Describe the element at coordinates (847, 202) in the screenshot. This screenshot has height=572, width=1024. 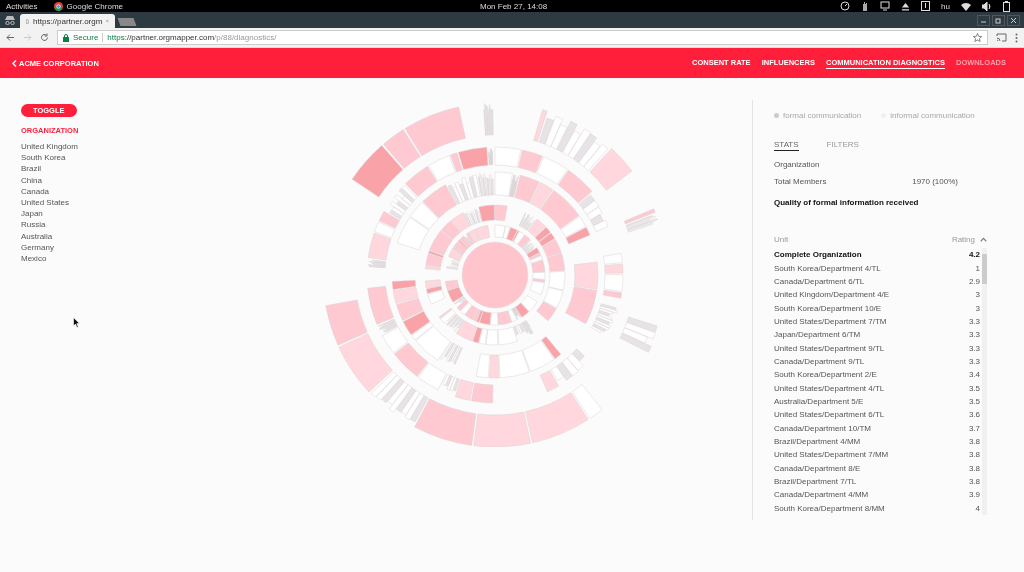
I see `question-title: Quality of formal information received` at that location.